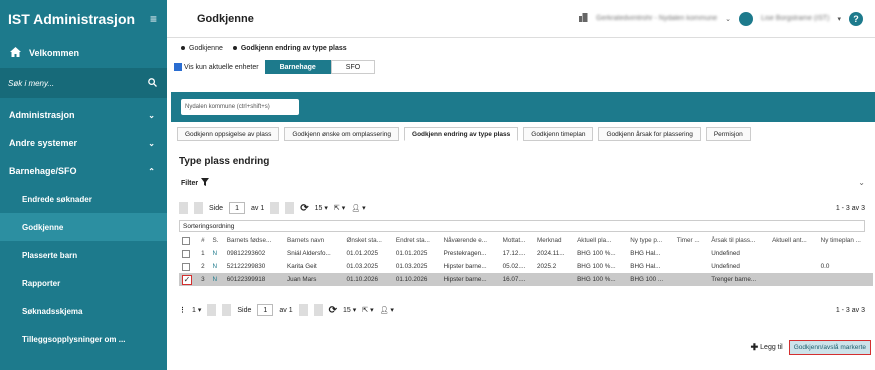 The width and height of the screenshot is (875, 370). I want to click on sidebar-item-andre-systemer: Andre systemer ⌄, so click(83, 143).